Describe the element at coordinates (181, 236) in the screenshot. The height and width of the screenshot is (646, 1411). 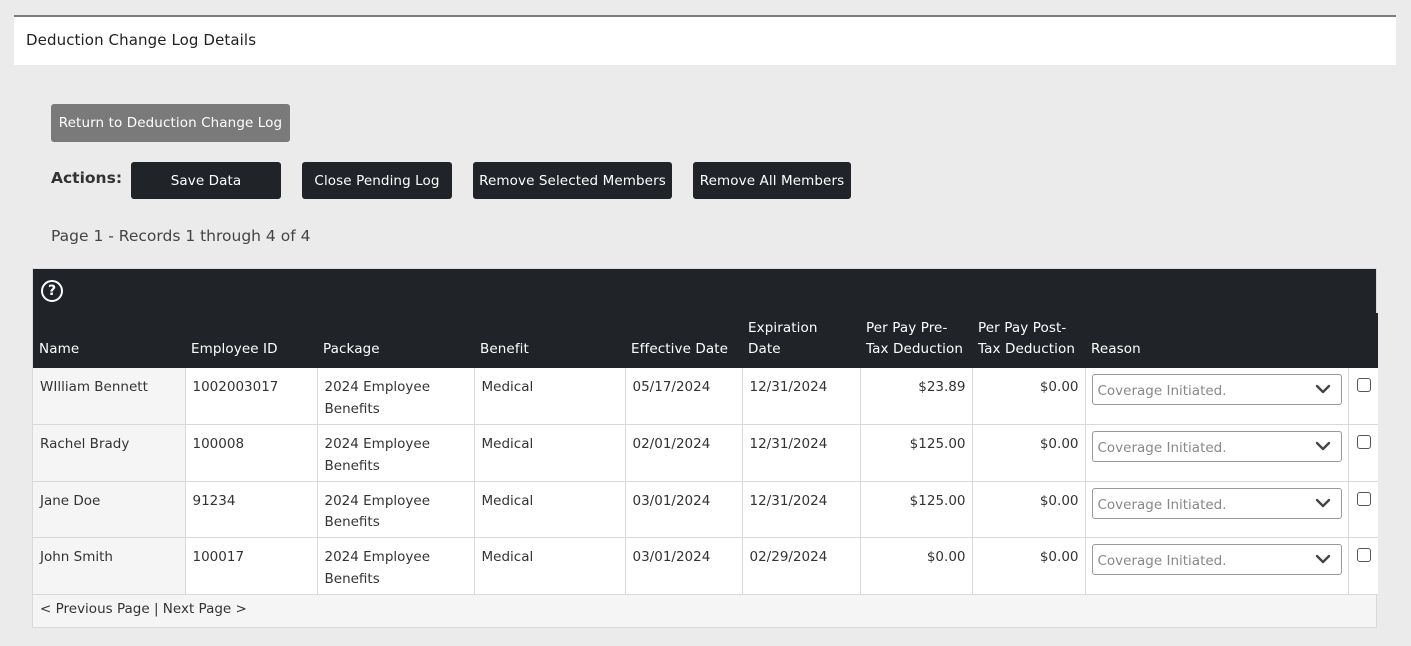
I see `page-info: Page 1 - Records 1 through 4 of 4` at that location.